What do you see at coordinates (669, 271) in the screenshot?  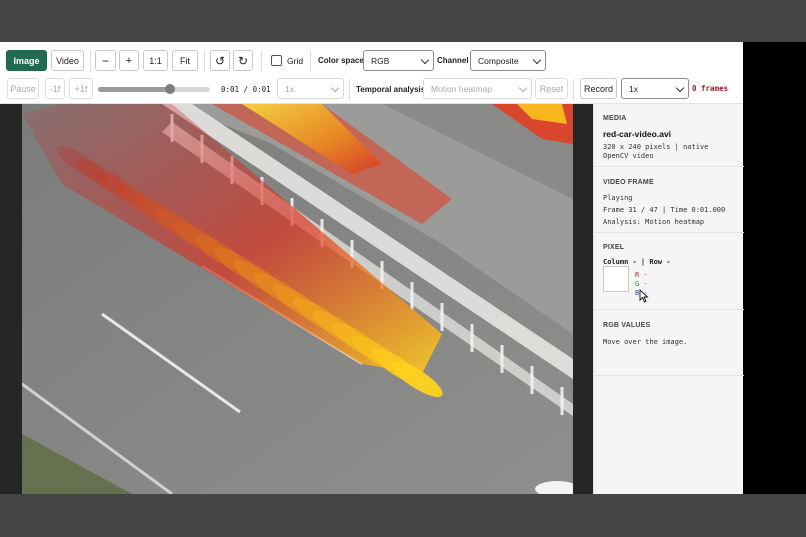 I see `pixel-section: PIXEL Column - | Row - R - G - B -` at bounding box center [669, 271].